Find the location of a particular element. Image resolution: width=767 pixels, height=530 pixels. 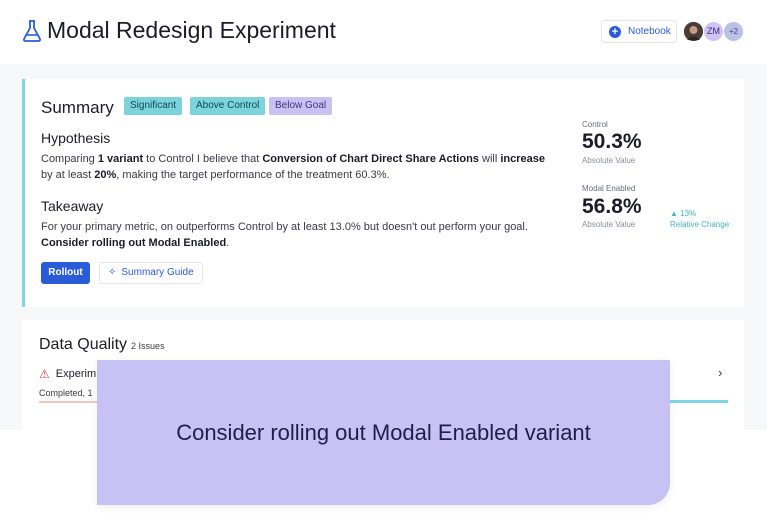

variant-label: Modal Enabled is located at coordinates (609, 188).